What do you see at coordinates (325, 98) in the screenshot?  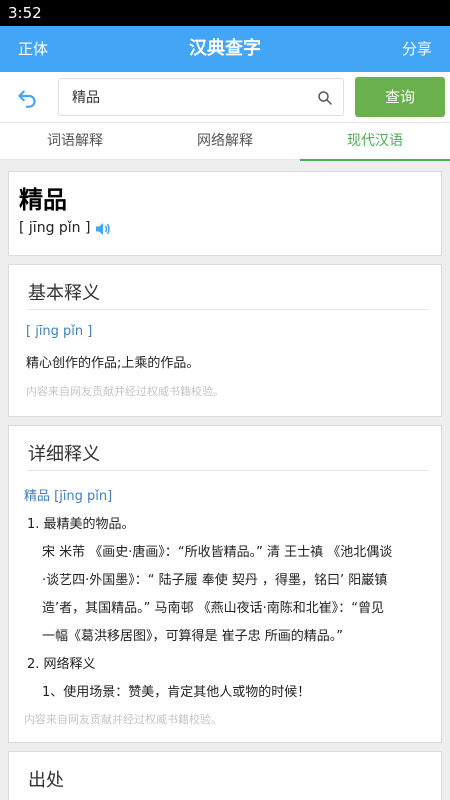 I see `search-icon` at bounding box center [325, 98].